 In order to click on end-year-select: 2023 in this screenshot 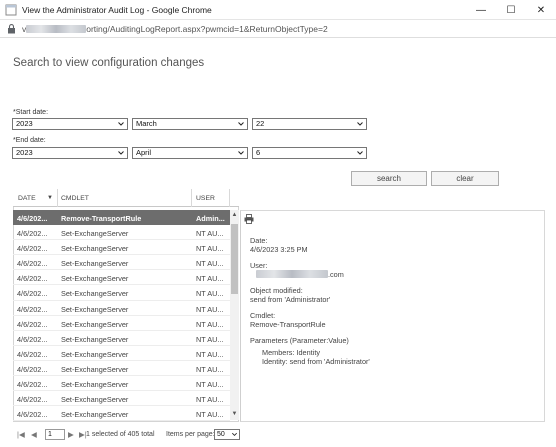, I will do `click(70, 153)`.